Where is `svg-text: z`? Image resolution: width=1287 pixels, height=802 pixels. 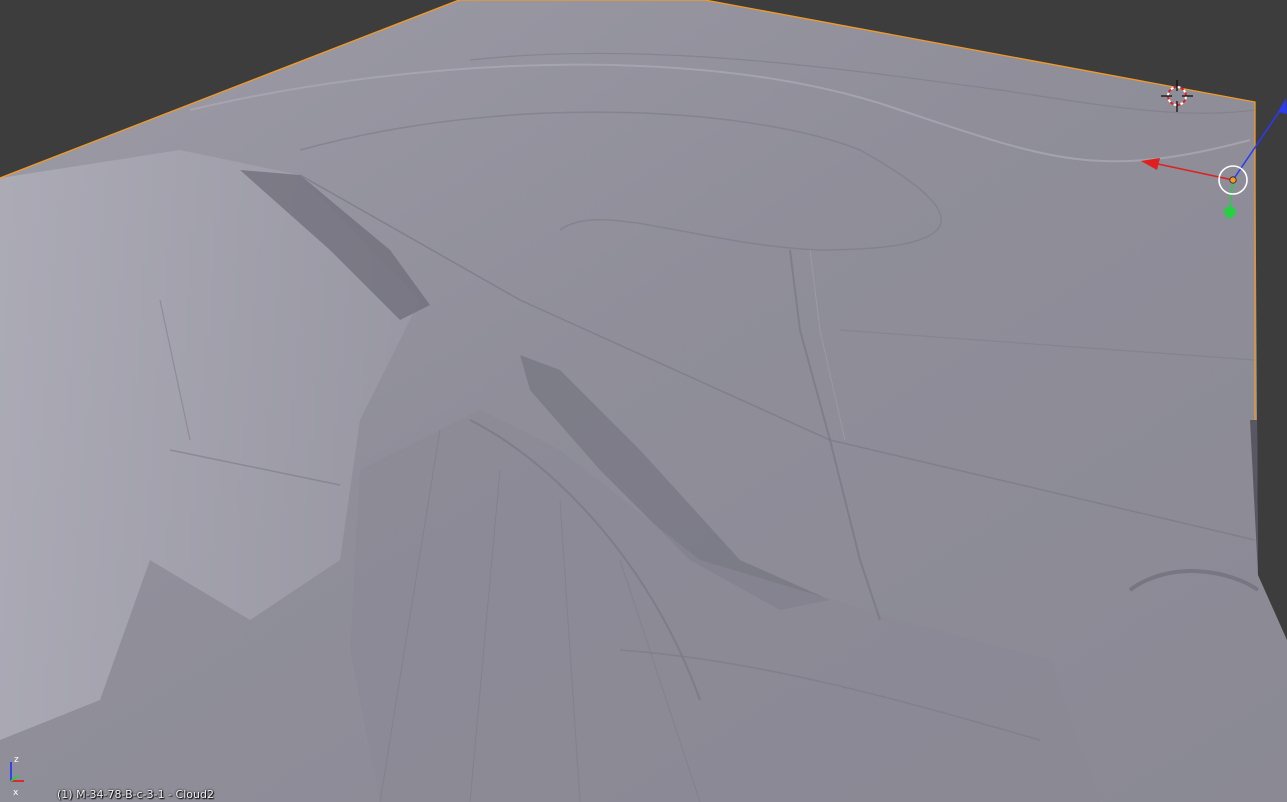
svg-text: z is located at coordinates (16, 760).